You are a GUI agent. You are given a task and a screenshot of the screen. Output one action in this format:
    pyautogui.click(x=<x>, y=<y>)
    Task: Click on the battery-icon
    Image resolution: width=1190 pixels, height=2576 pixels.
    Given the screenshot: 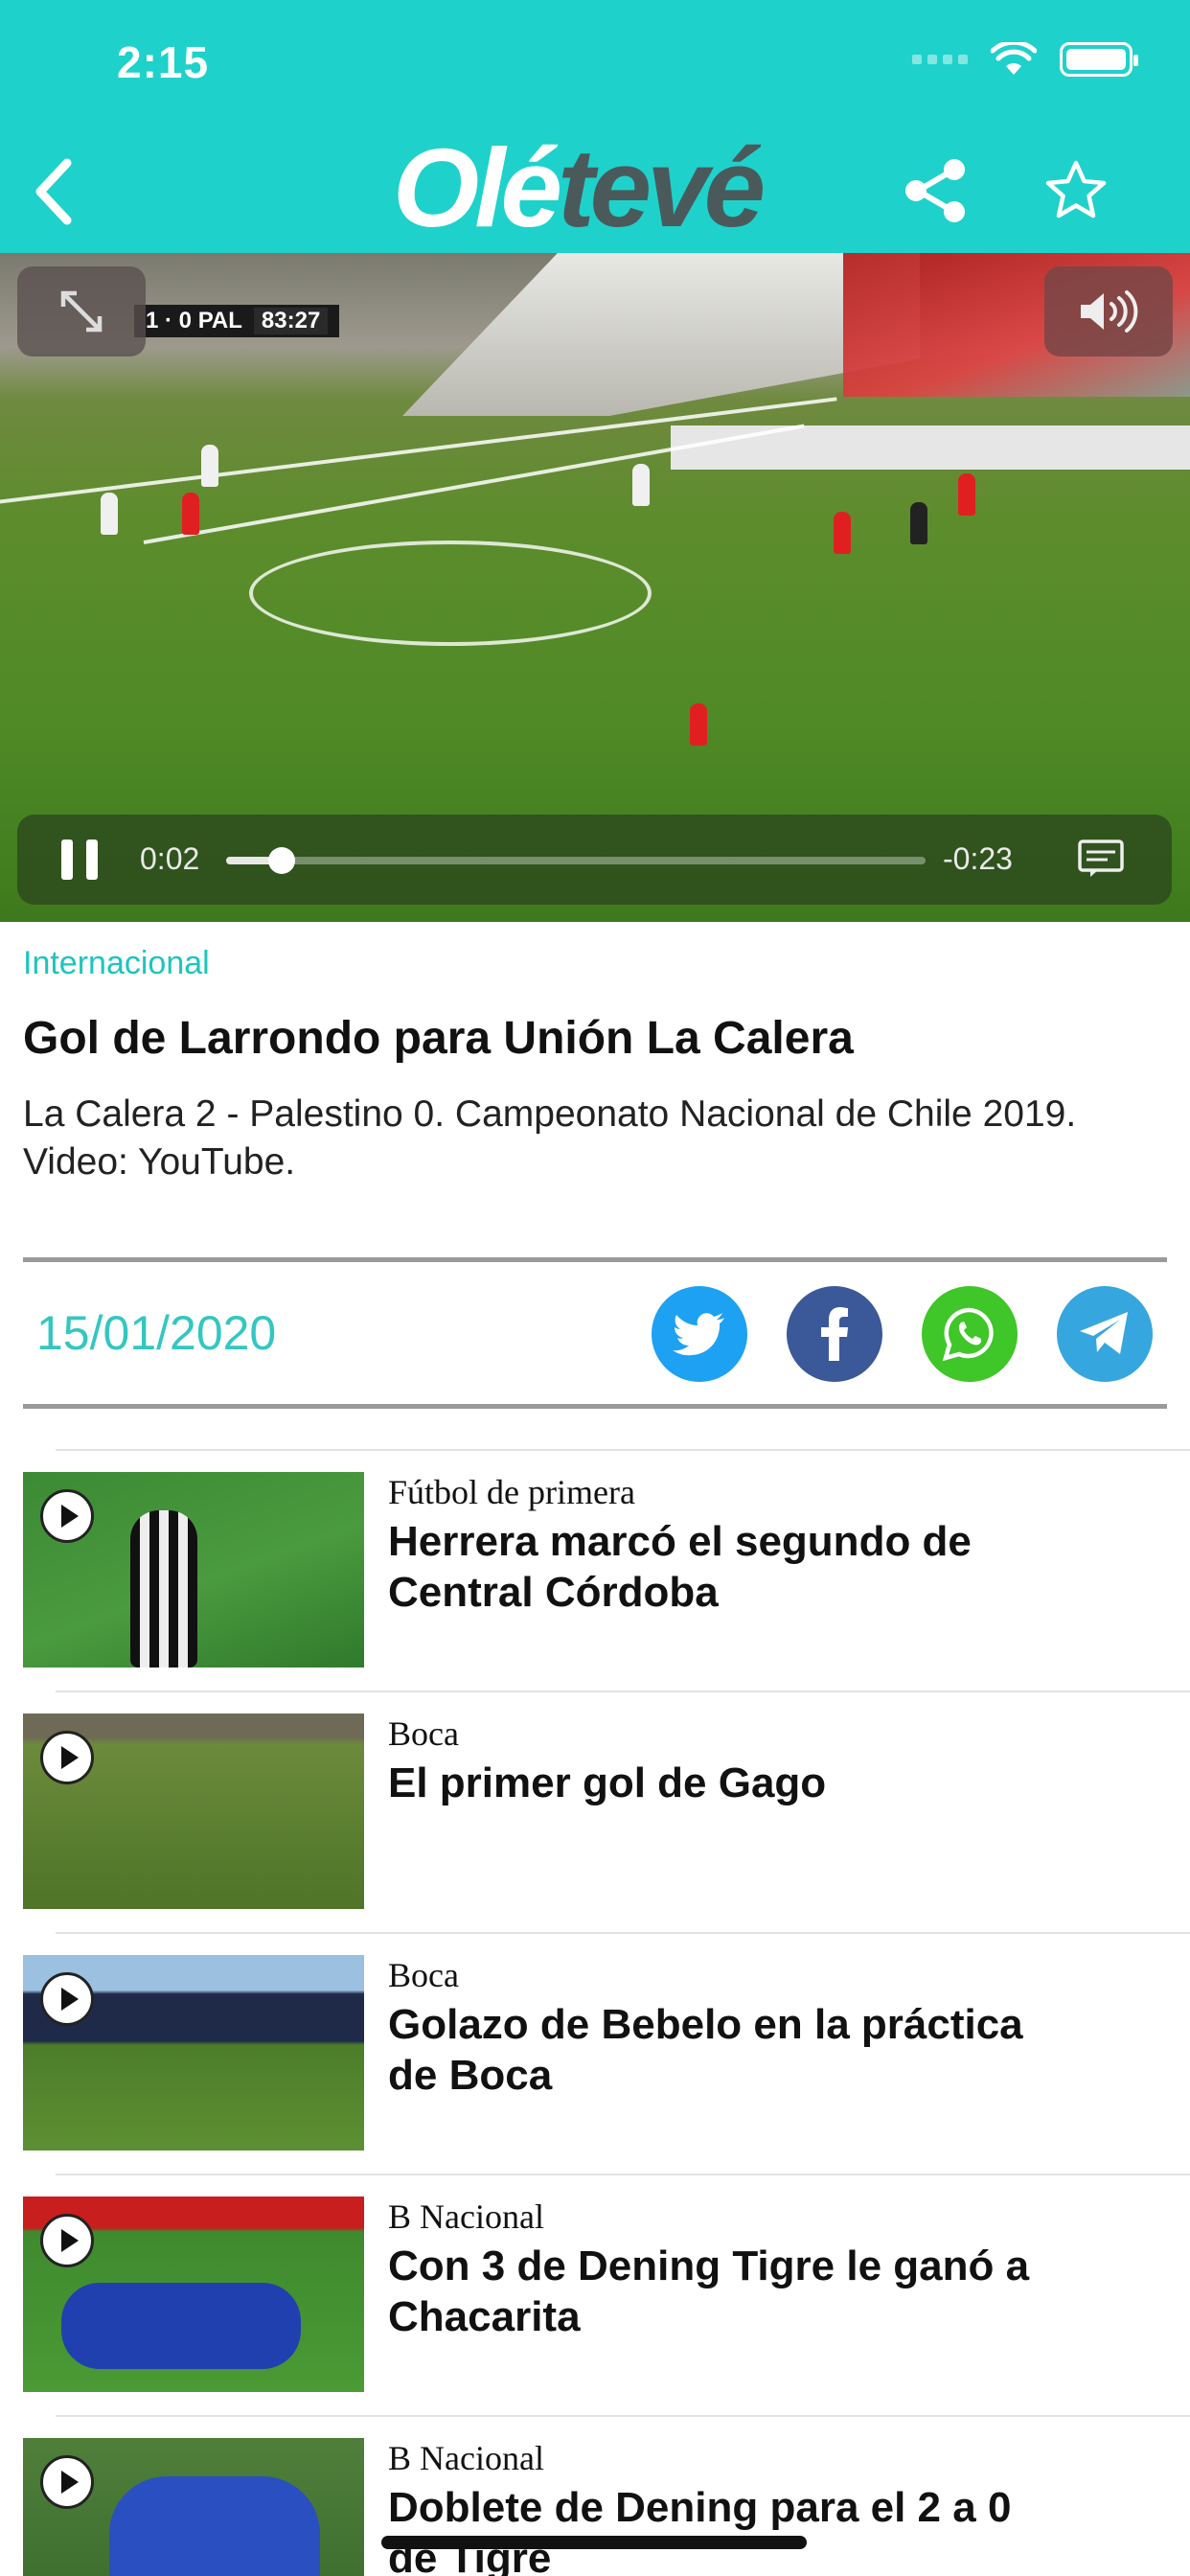 What is the action you would take?
    pyautogui.click(x=1099, y=59)
    